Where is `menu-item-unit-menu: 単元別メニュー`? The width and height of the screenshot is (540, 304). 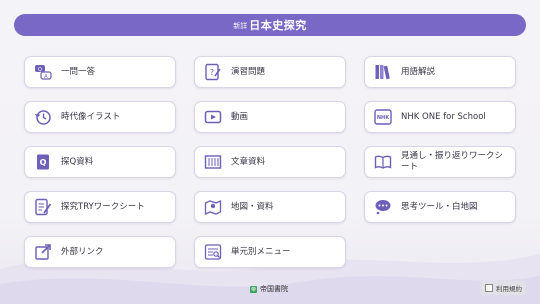 menu-item-unit-menu: 単元別メニュー is located at coordinates (270, 252).